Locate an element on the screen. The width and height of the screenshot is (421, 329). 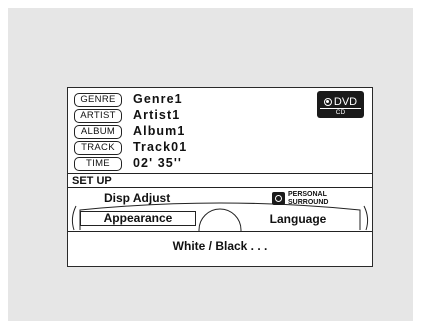
personal-surround-line2: SURROUND is located at coordinates (308, 202).